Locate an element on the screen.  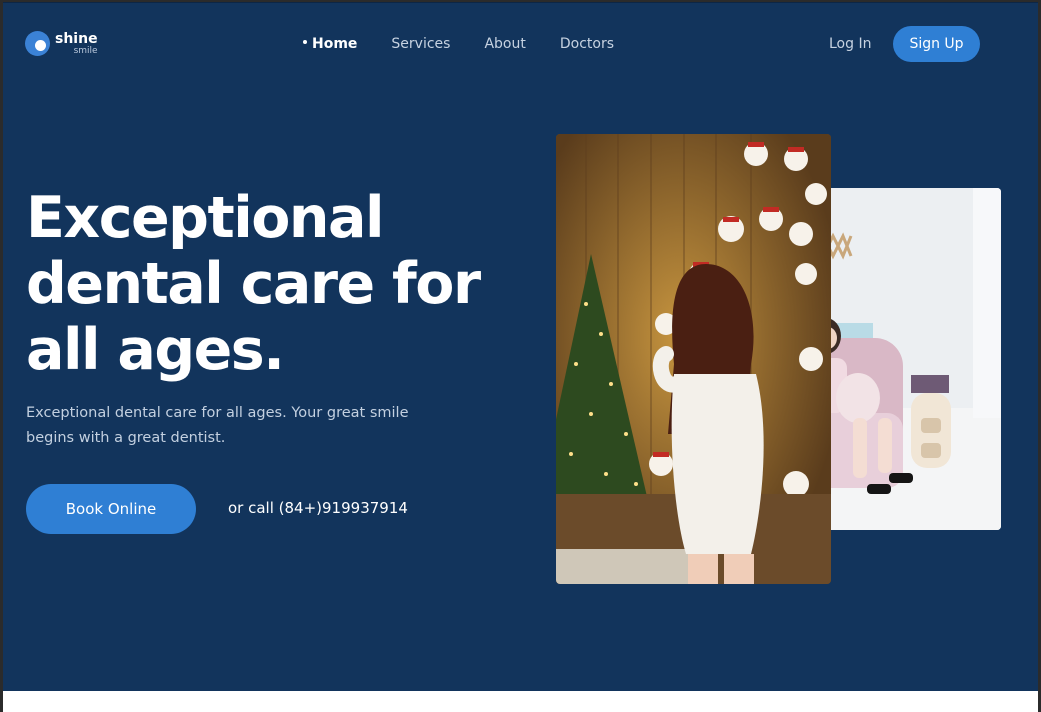
logo: shine smile is located at coordinates (61, 43).